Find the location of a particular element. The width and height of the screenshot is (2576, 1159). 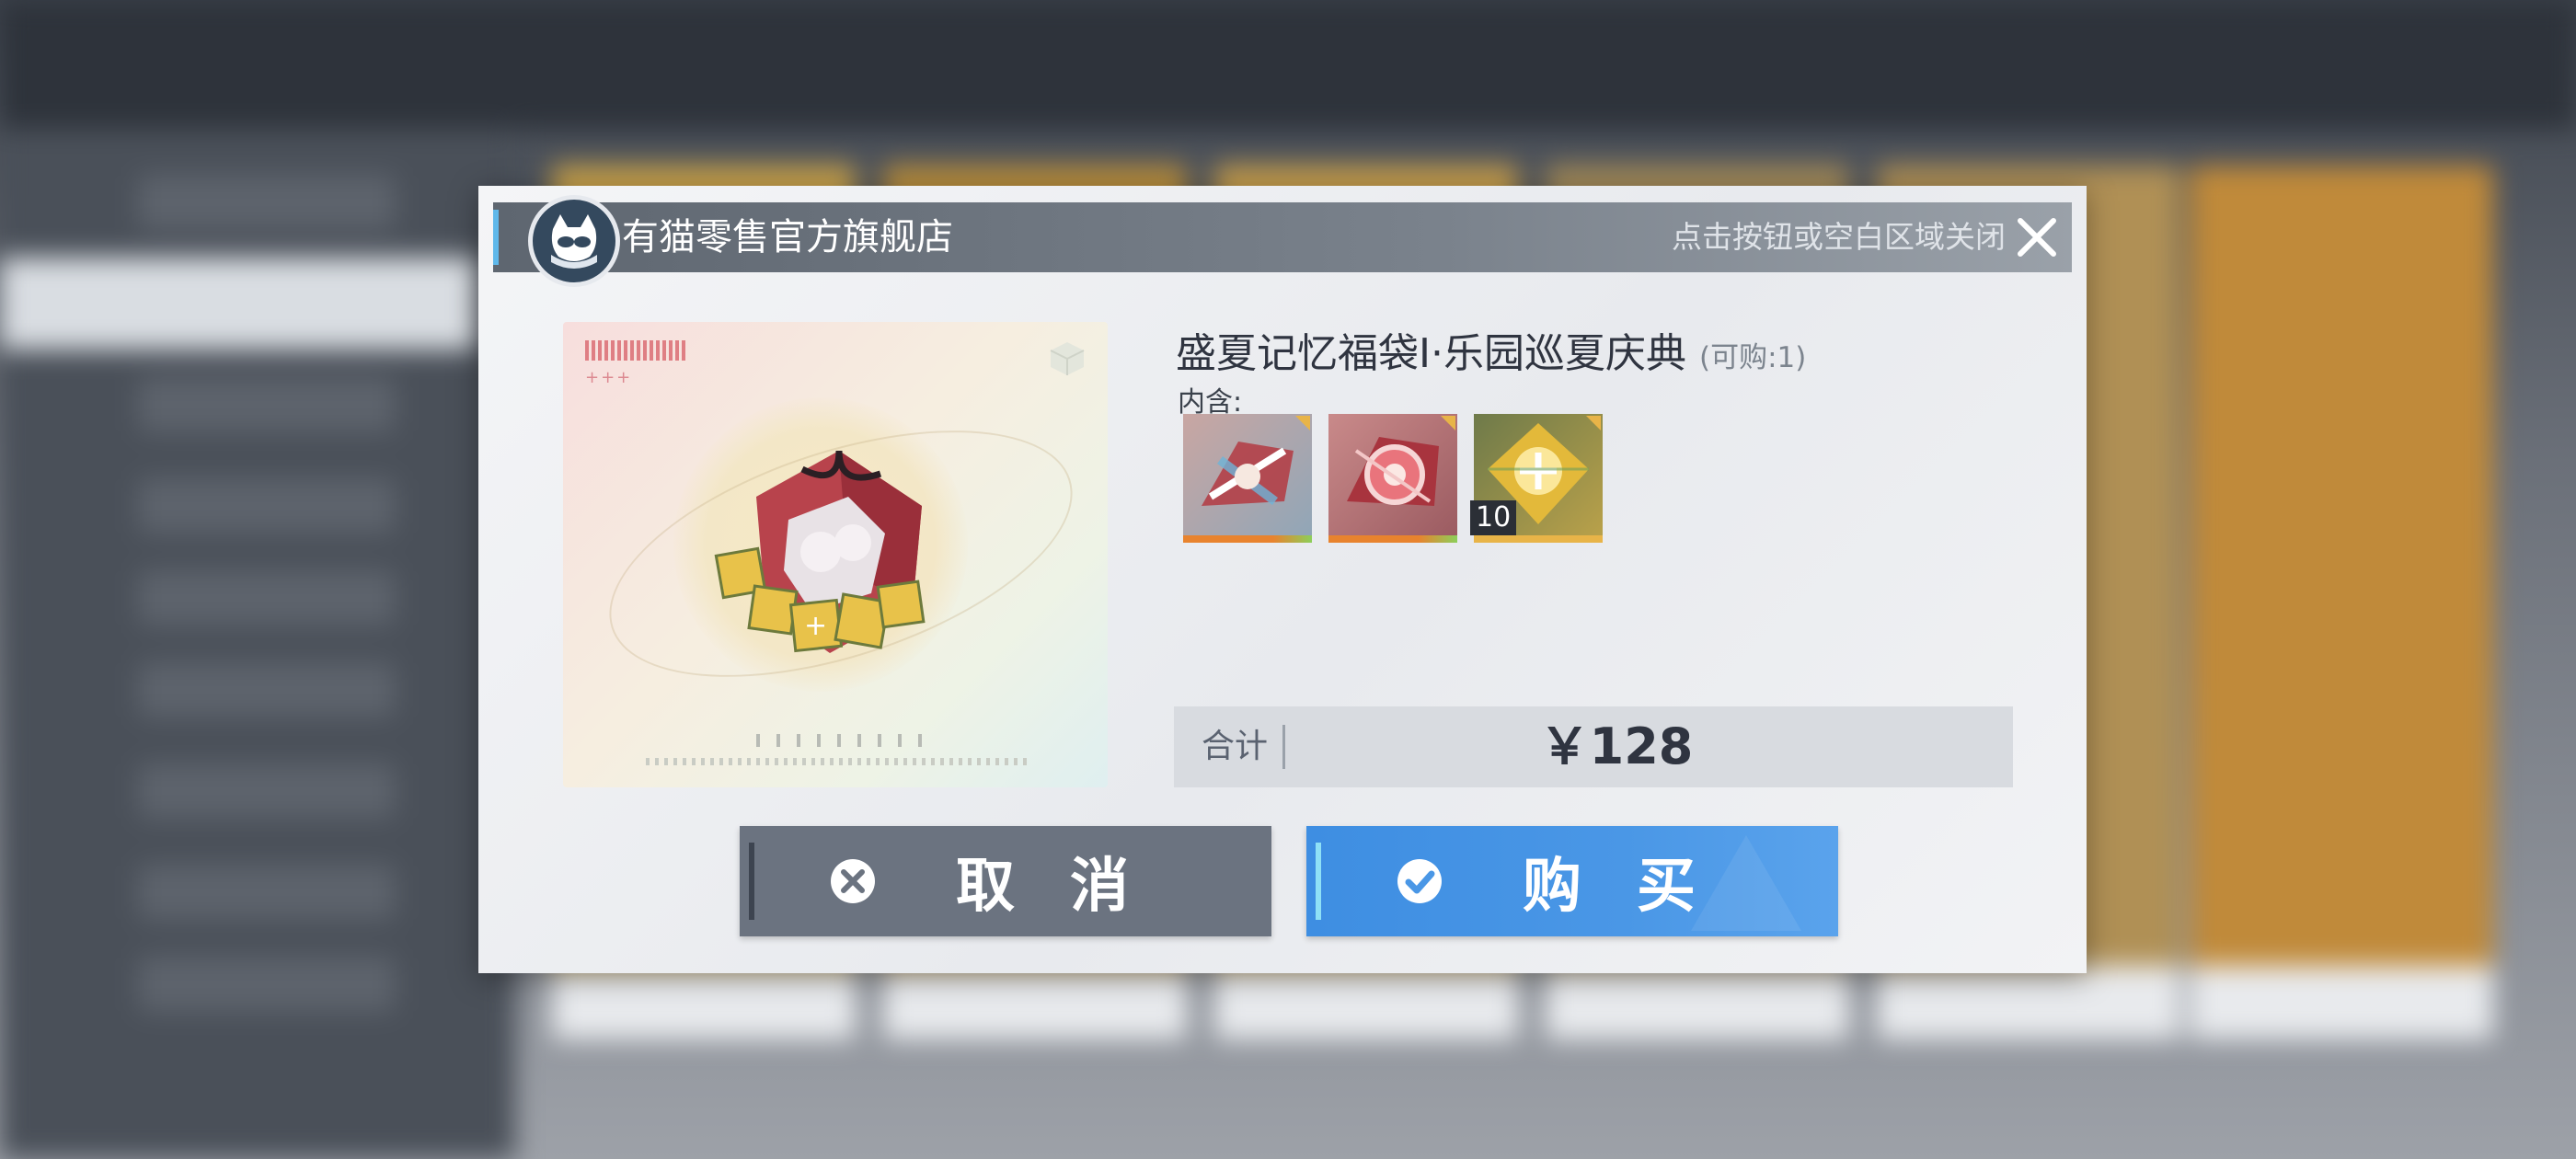

cancel-button: 取消 is located at coordinates (1005, 881).